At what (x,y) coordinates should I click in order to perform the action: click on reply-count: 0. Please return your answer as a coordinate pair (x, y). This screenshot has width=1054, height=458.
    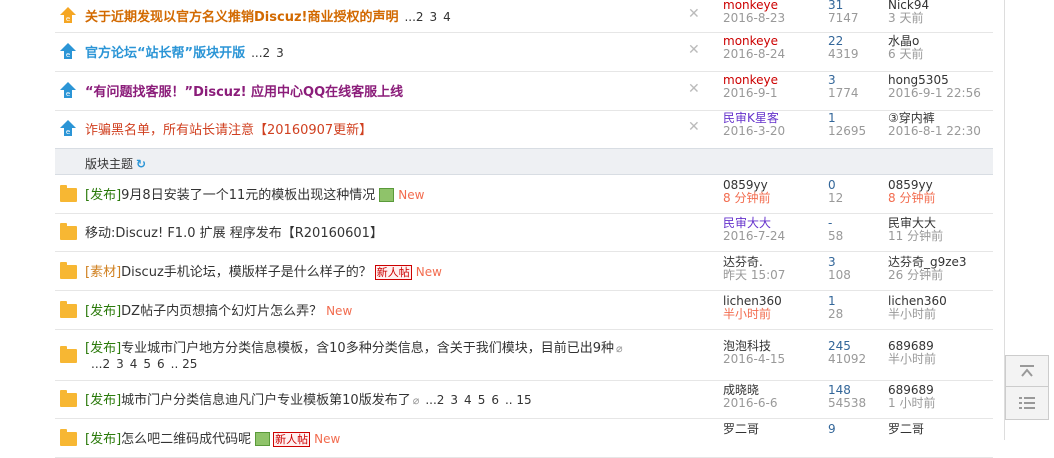
    Looking at the image, I should click on (858, 185).